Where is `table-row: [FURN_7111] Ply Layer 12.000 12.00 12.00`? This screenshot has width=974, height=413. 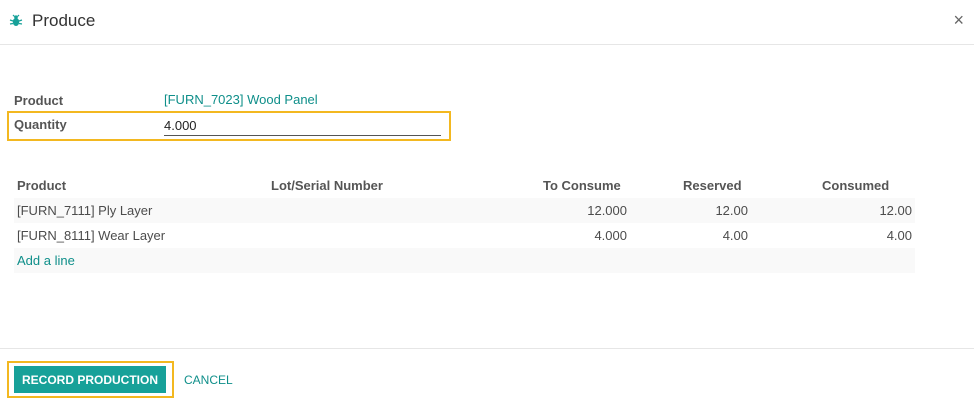 table-row: [FURN_7111] Ply Layer 12.000 12.00 12.00 is located at coordinates (464, 210).